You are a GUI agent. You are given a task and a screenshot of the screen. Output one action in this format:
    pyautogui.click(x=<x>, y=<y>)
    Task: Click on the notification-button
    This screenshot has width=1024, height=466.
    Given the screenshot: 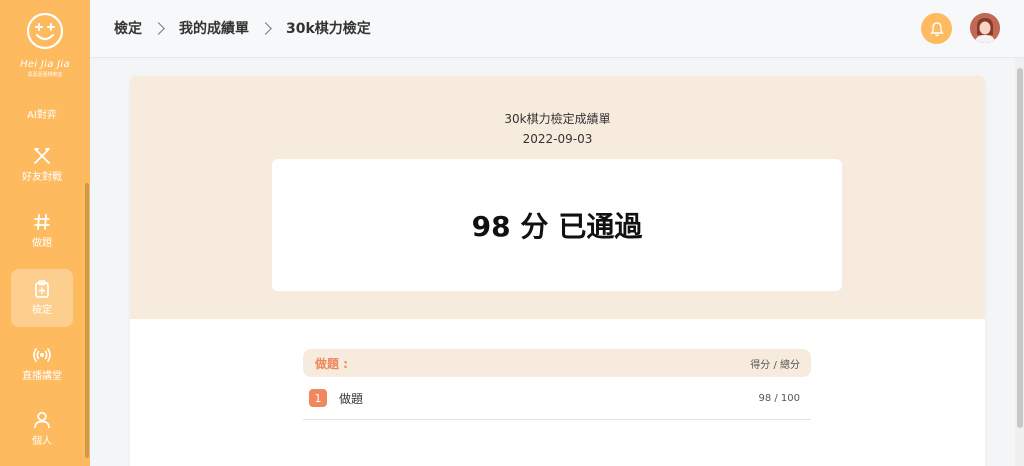 What is the action you would take?
    pyautogui.click(x=936, y=28)
    